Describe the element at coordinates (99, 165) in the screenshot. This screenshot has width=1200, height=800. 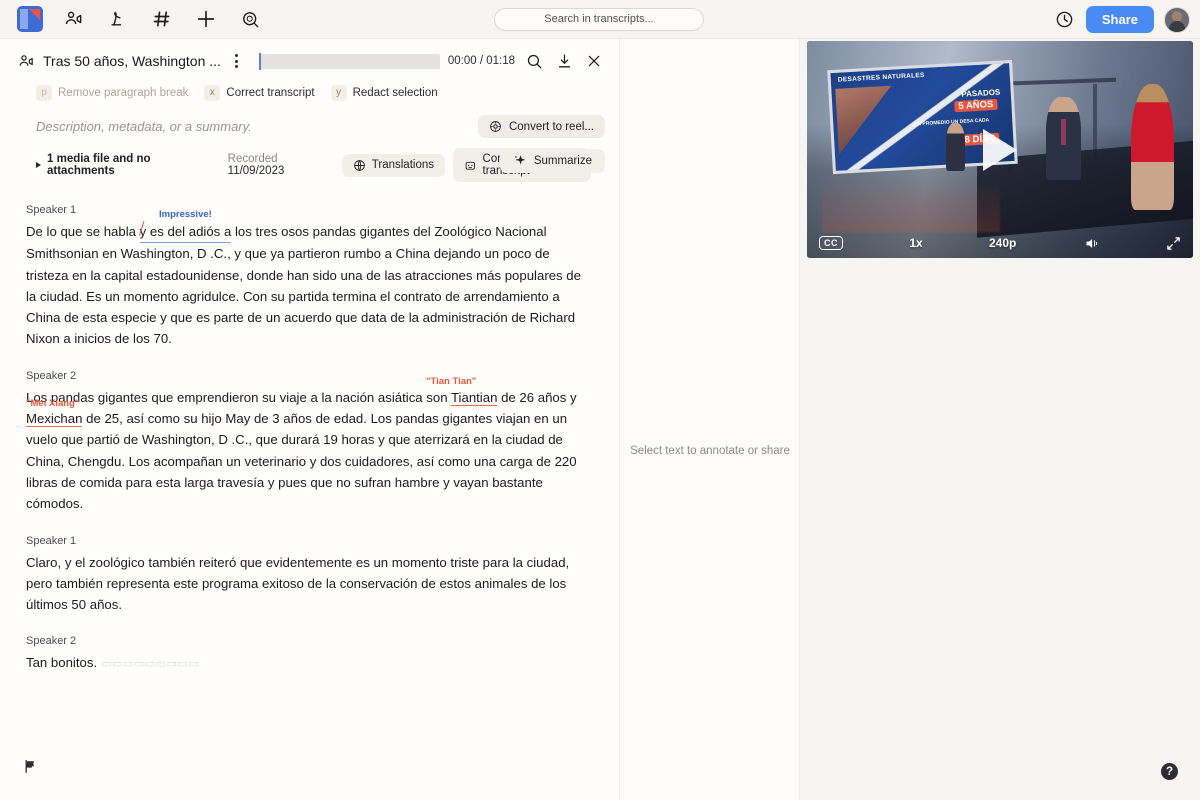
I see `media-summary-label: 1 media file and no attachments` at that location.